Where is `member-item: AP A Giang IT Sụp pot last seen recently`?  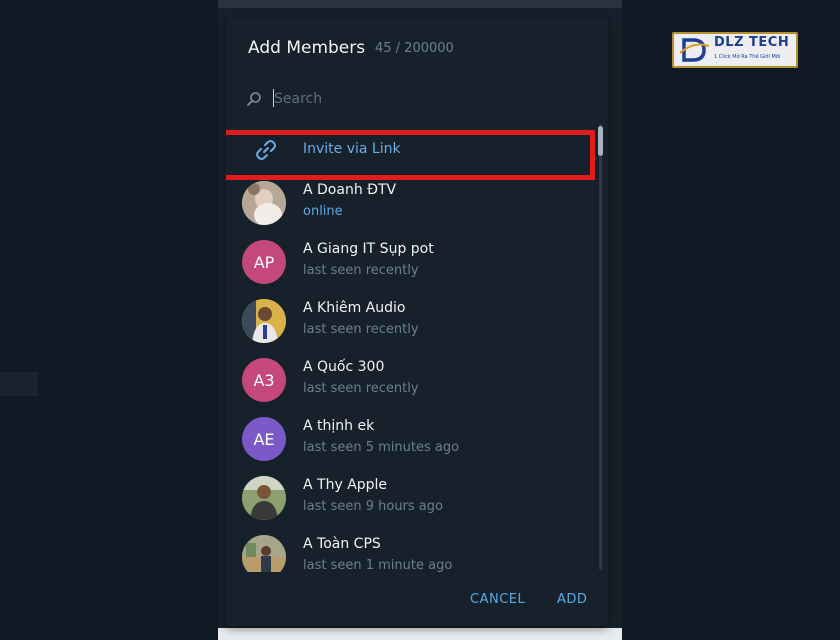
member-item: AP A Giang IT Sụp pot last seen recently is located at coordinates (411, 264).